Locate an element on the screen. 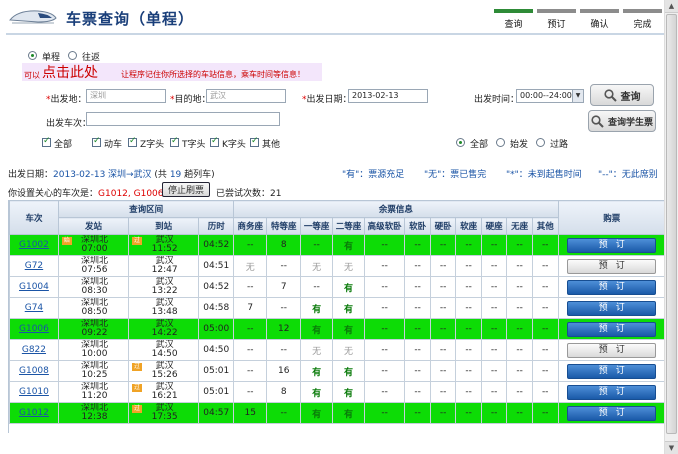 This screenshot has height=454, width=678. train-cell: G1012 is located at coordinates (34, 413).